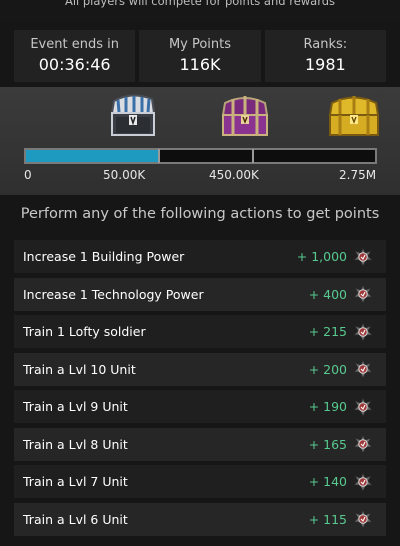  I want to click on action-points: + 200, so click(327, 369).